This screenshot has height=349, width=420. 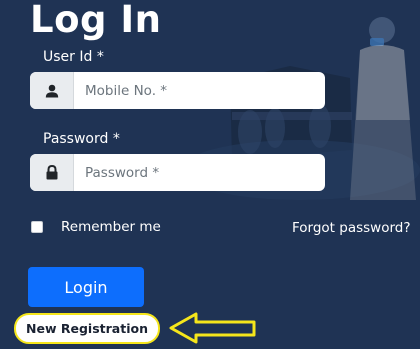 I want to click on forgot-password-link: Forgot password?, so click(x=351, y=228).